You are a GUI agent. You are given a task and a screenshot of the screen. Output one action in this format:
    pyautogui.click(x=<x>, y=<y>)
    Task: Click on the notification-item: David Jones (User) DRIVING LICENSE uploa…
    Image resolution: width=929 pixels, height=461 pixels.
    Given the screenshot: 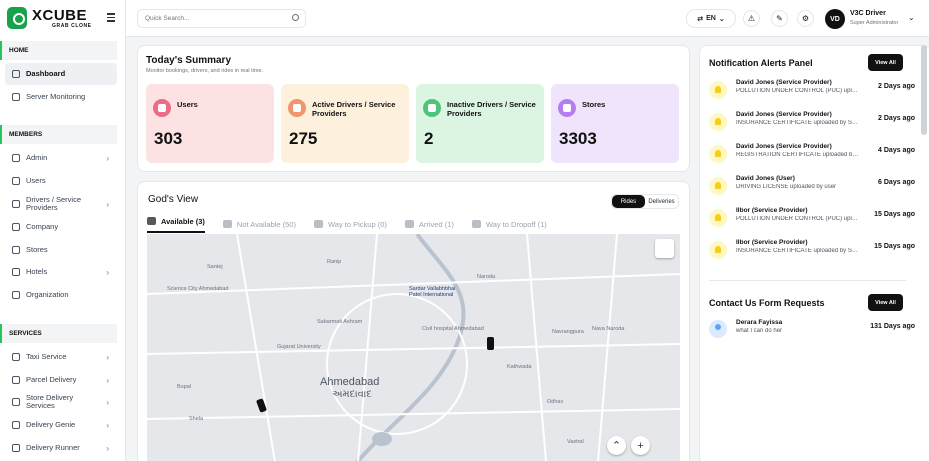 What is the action you would take?
    pyautogui.click(x=812, y=186)
    